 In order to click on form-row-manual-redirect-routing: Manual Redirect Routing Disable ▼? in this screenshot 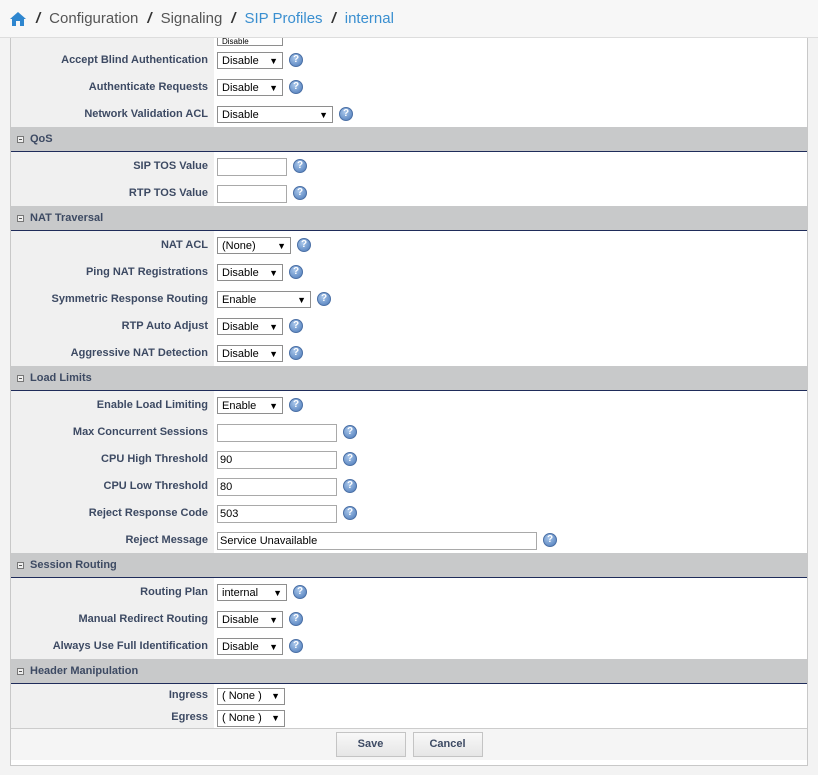, I will do `click(409, 618)`.